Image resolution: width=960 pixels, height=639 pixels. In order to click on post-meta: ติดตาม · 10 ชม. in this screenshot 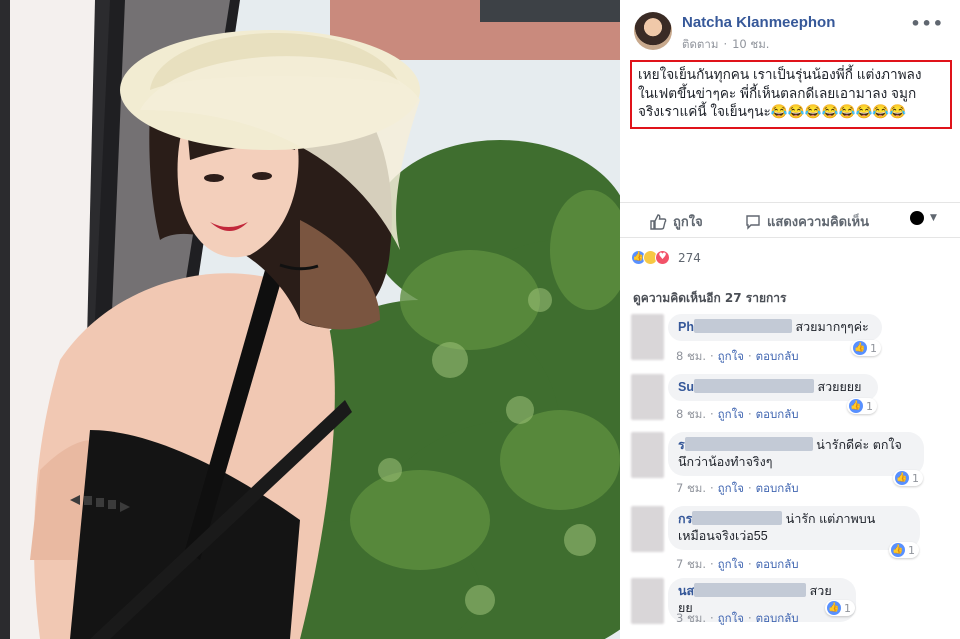, I will do `click(725, 45)`.